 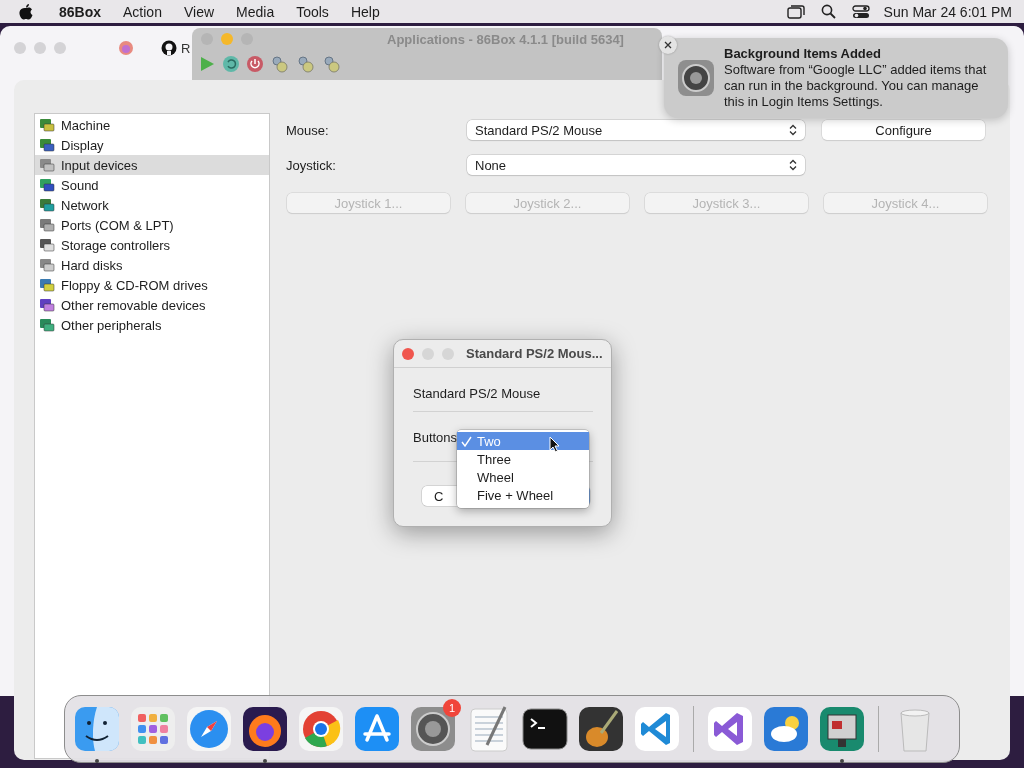 I want to click on menu-option: Five + Wheel, so click(x=523, y=495).